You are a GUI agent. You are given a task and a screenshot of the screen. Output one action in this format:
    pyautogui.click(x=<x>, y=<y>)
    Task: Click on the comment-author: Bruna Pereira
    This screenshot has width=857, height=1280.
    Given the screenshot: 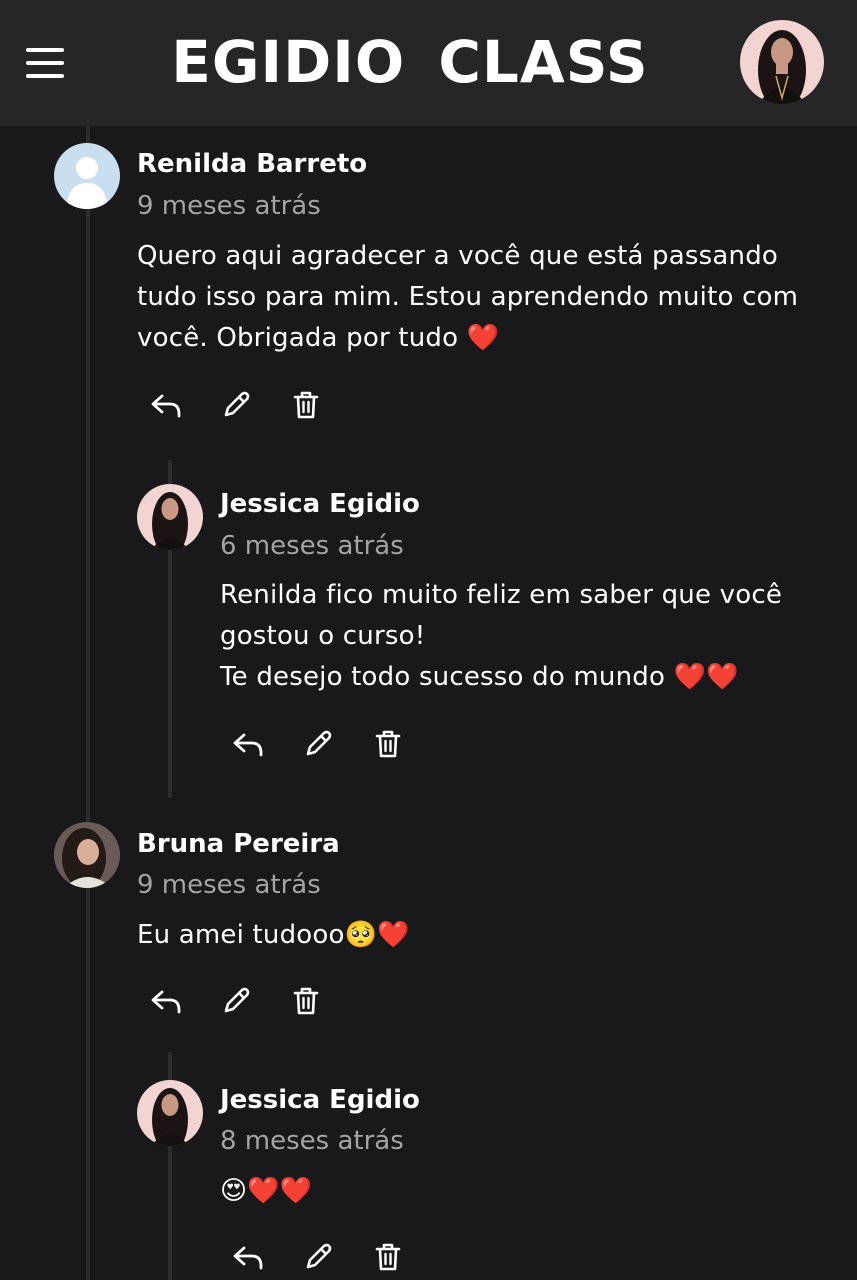 What is the action you would take?
    pyautogui.click(x=238, y=844)
    